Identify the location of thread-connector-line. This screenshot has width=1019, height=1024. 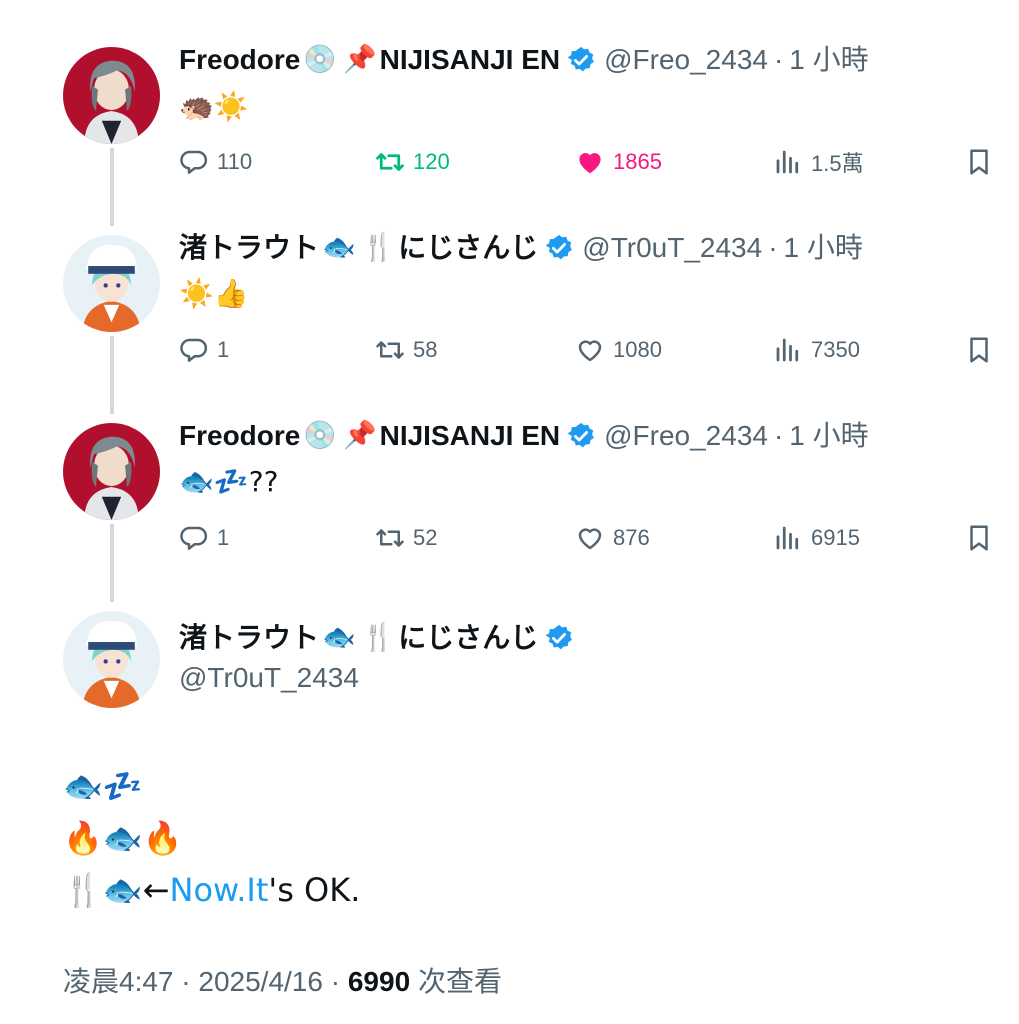
(112, 187).